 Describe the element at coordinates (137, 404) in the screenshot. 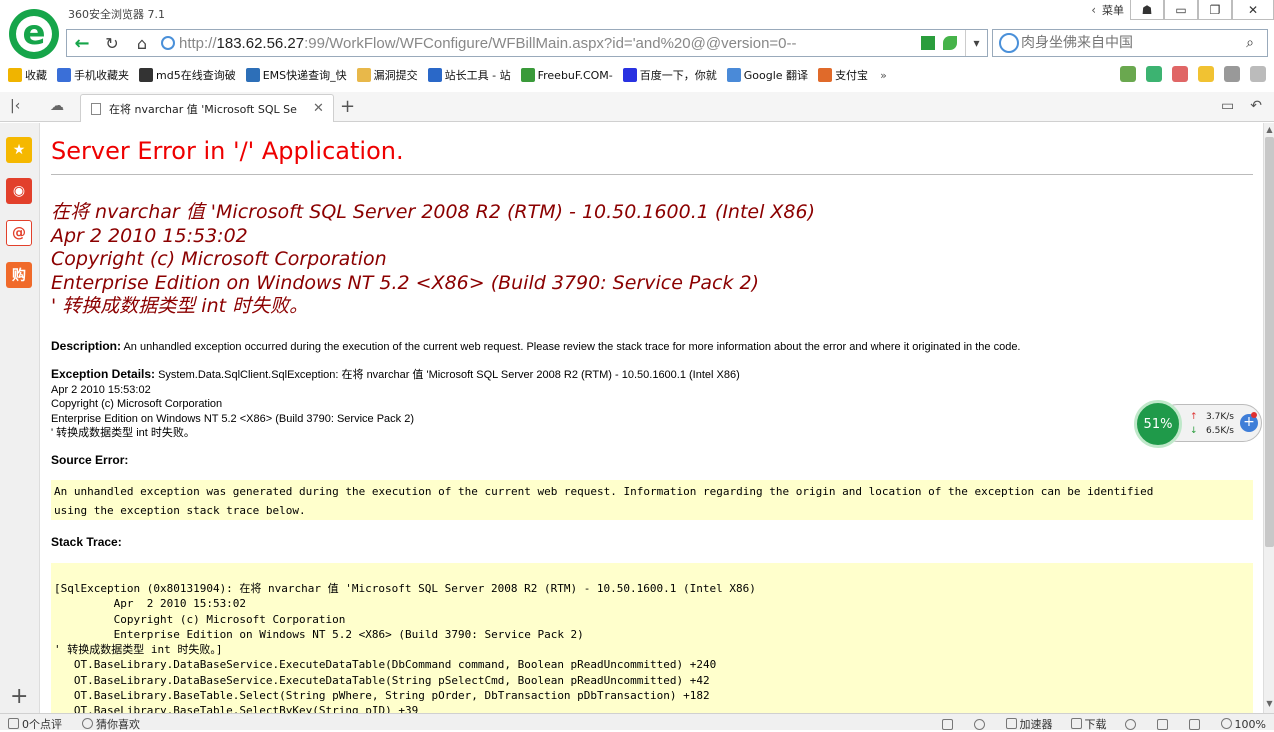

I see `exception-line: Copyright (c) Microsoft Corporation` at that location.